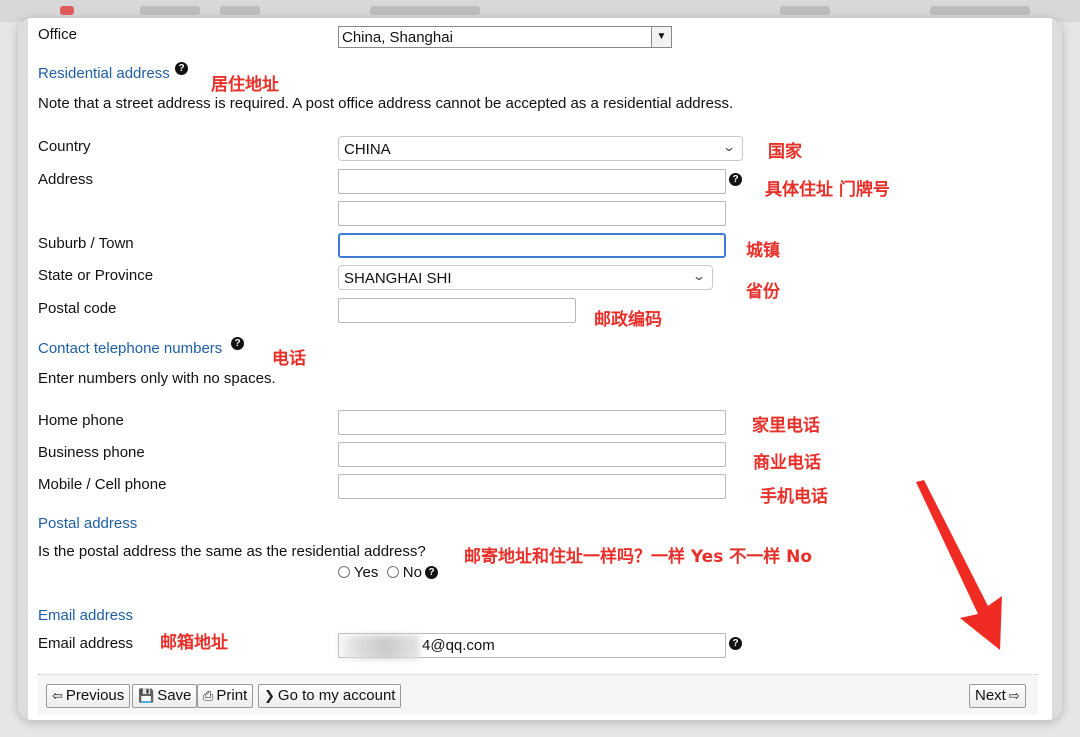 The height and width of the screenshot is (737, 1080). Describe the element at coordinates (786, 426) in the screenshot. I see `home-phone-annotation: 家里电话` at that location.